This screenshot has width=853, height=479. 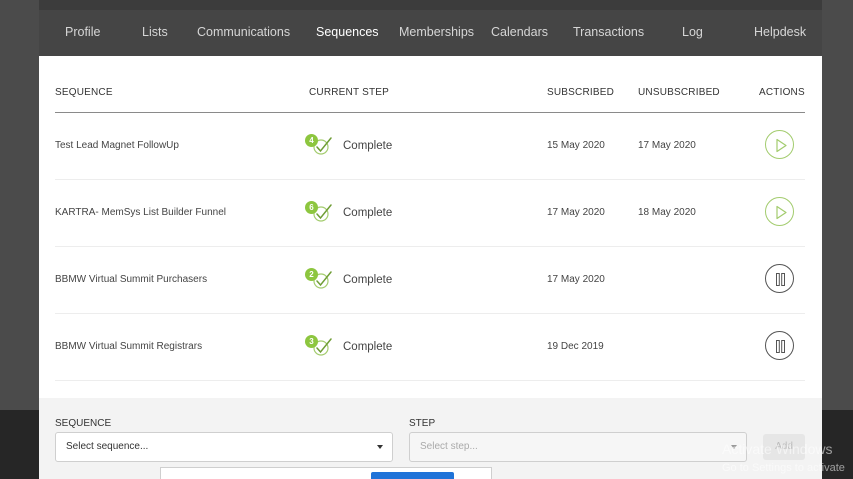 I want to click on step-field-label: STEP, so click(x=422, y=423).